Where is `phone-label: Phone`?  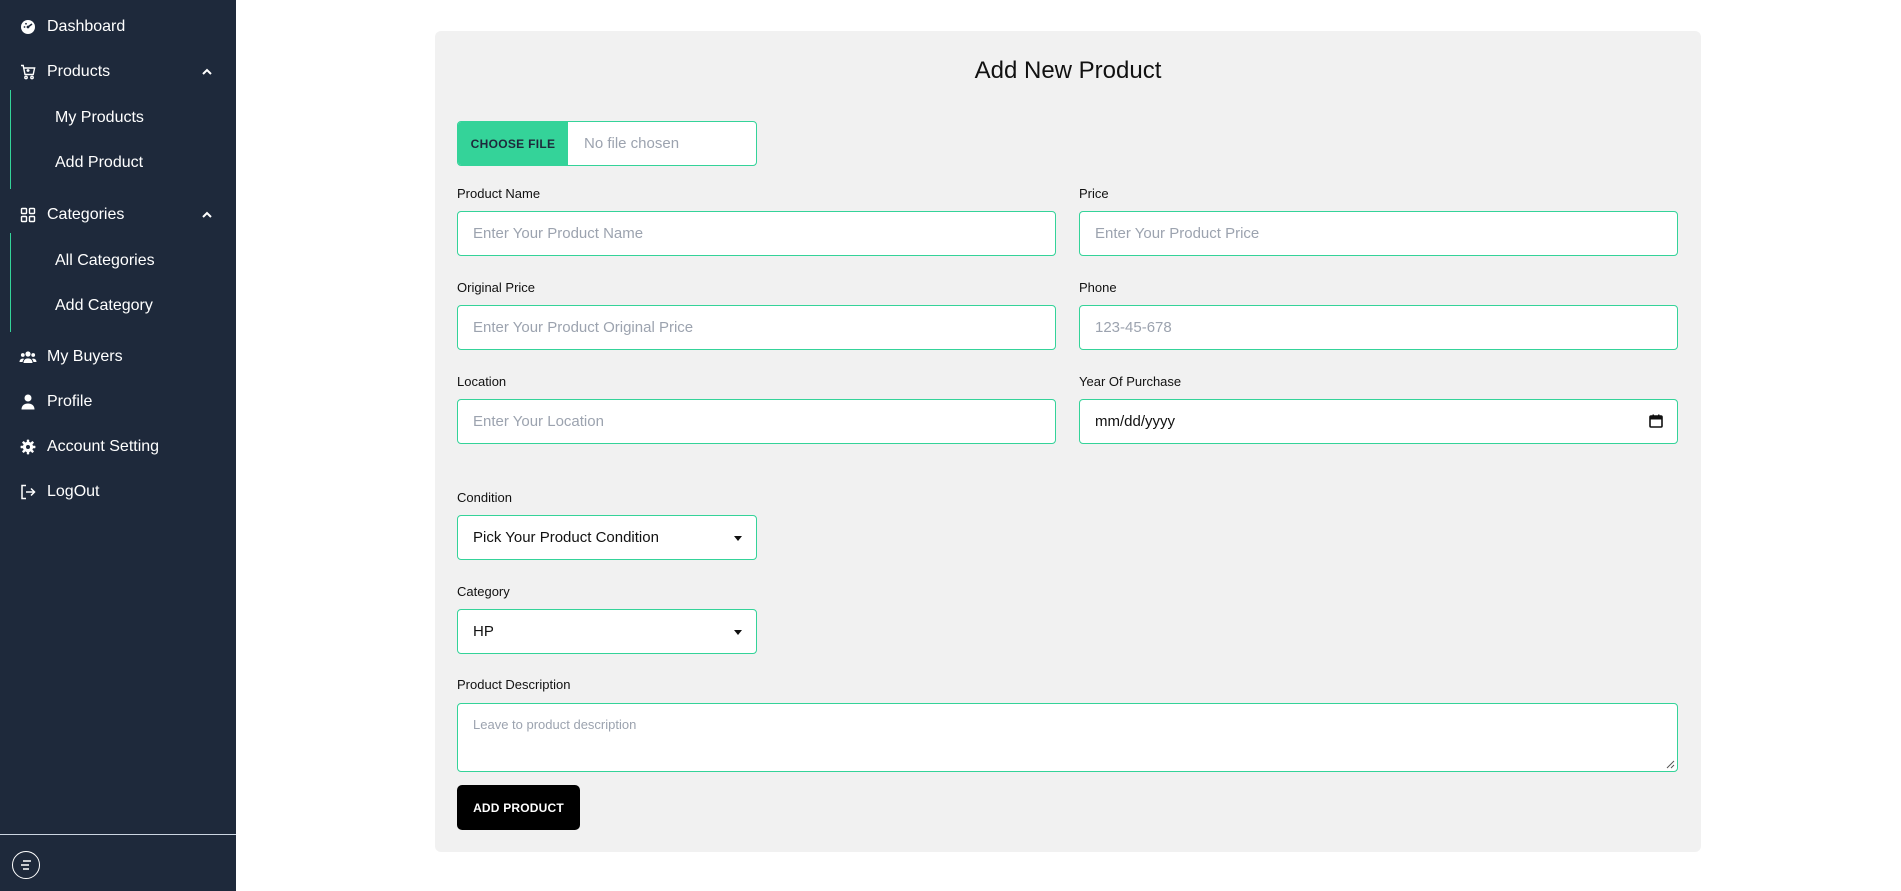
phone-label: Phone is located at coordinates (1098, 287).